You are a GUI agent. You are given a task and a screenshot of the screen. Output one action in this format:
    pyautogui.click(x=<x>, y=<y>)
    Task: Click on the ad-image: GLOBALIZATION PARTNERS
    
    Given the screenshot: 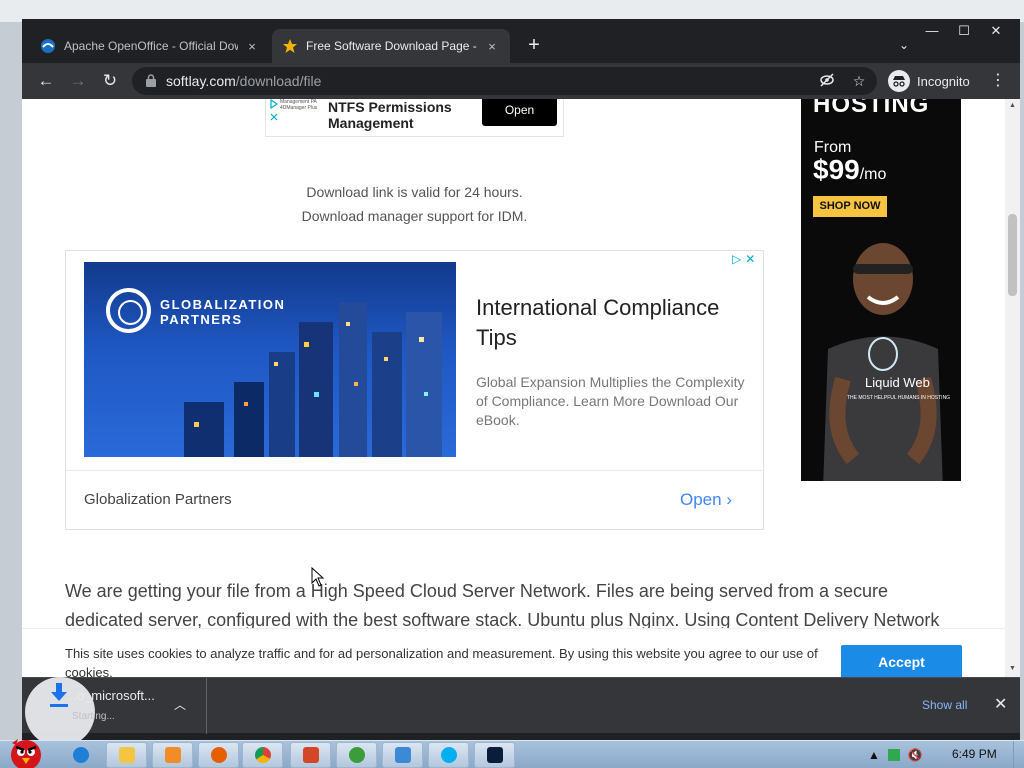 What is the action you would take?
    pyautogui.click(x=270, y=359)
    